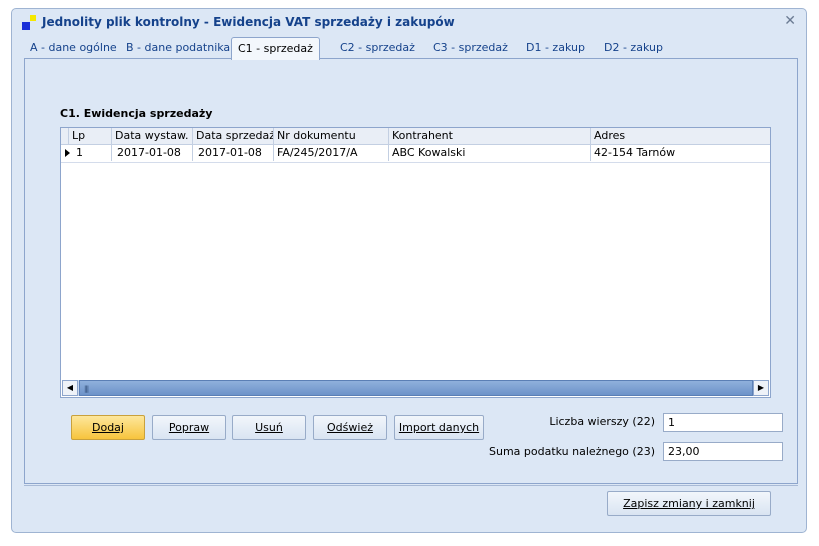 Image resolution: width=819 pixels, height=546 pixels. Describe the element at coordinates (350, 427) in the screenshot. I see `refresh-button: Odśwież` at that location.